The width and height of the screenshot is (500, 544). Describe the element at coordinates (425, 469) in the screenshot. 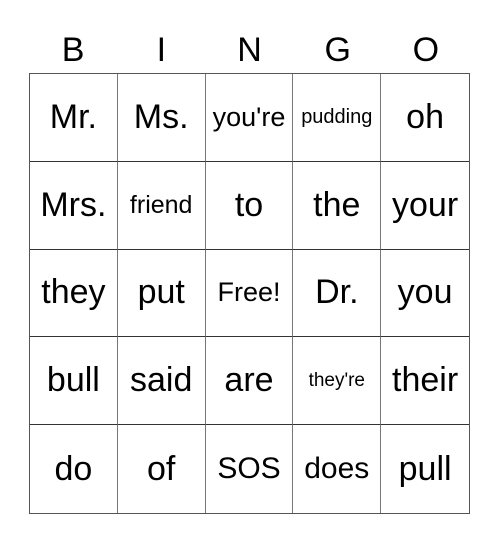

I see `bingo-cell: pull` at that location.